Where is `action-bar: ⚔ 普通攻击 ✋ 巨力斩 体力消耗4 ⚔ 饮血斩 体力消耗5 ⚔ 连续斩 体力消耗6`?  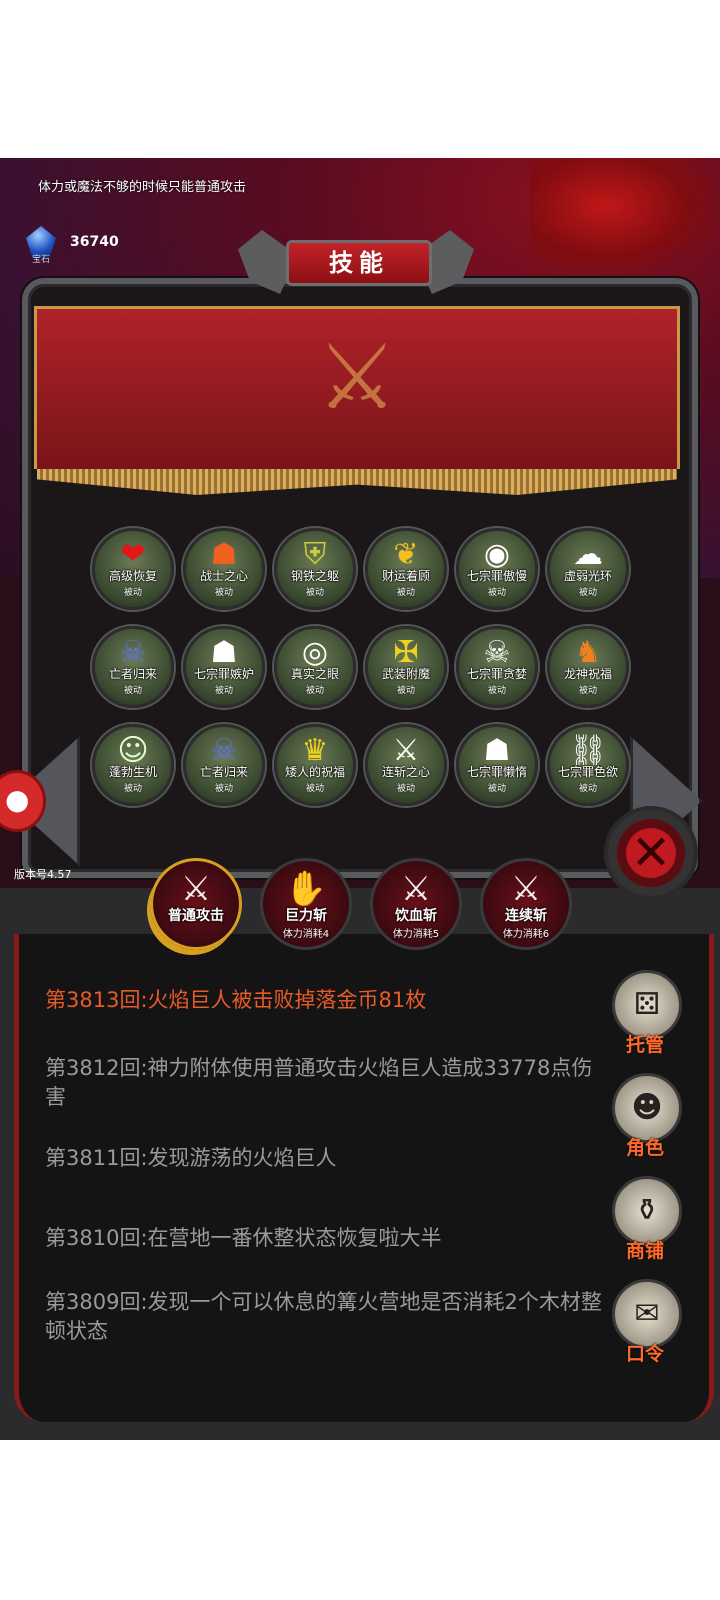 action-bar: ⚔ 普通攻击 ✋ 巨力斩 体力消耗4 ⚔ 饮血斩 体力消耗5 ⚔ 连续斩 体力消耗6 is located at coordinates (370, 908).